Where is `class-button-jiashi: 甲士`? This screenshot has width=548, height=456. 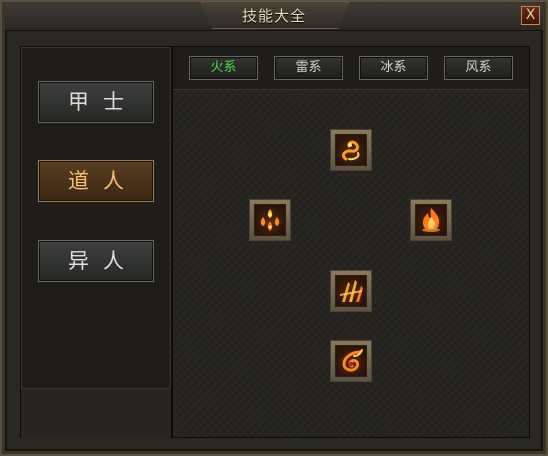
class-button-jiashi: 甲士 is located at coordinates (96, 102).